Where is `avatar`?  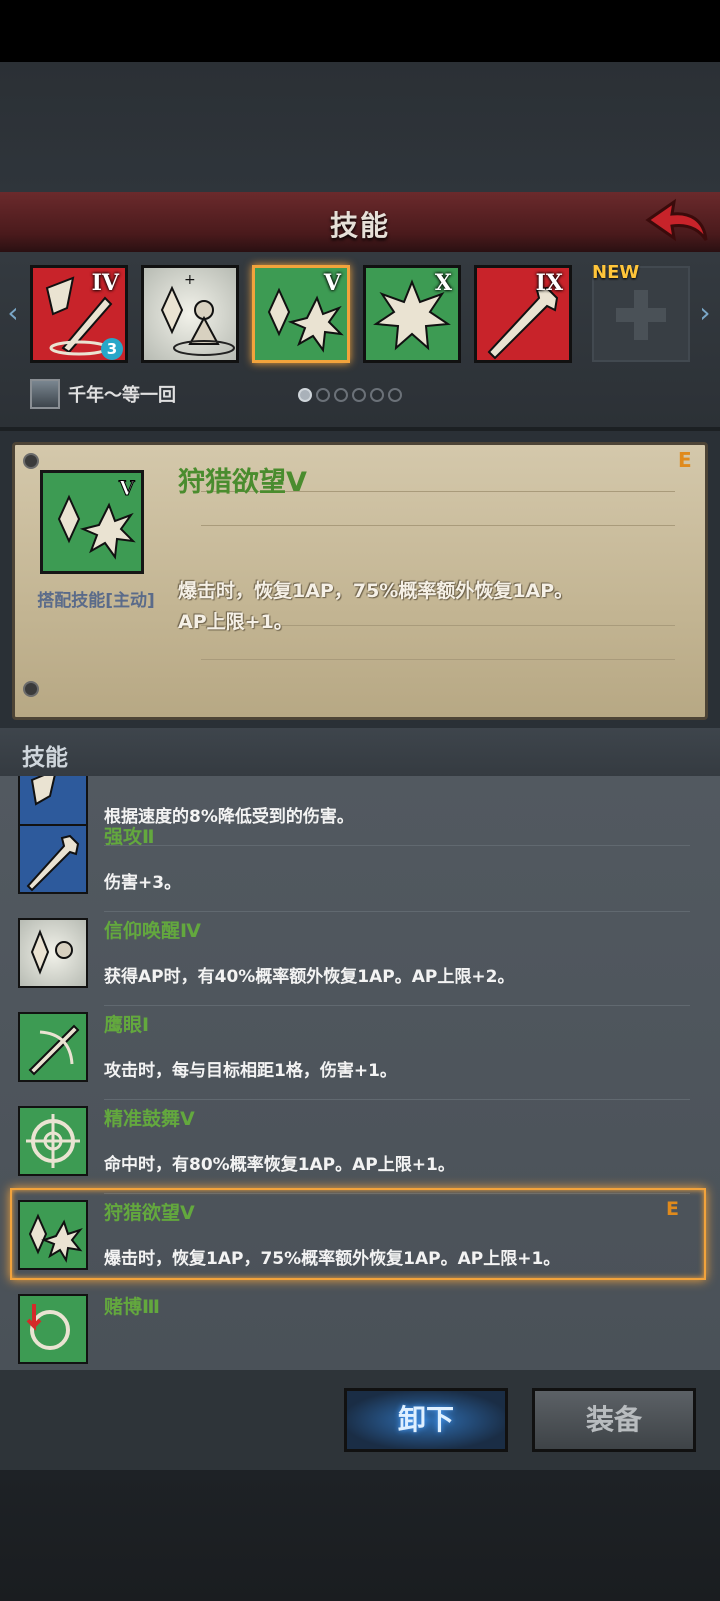 avatar is located at coordinates (45, 394).